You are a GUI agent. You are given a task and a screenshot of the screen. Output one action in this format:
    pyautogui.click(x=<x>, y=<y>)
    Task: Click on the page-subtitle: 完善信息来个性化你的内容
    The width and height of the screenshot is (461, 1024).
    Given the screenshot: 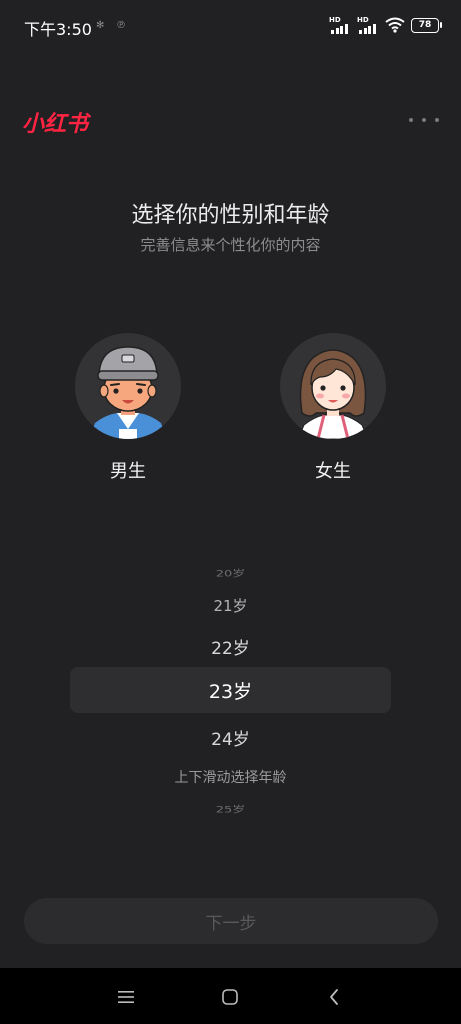 What is the action you would take?
    pyautogui.click(x=230, y=245)
    